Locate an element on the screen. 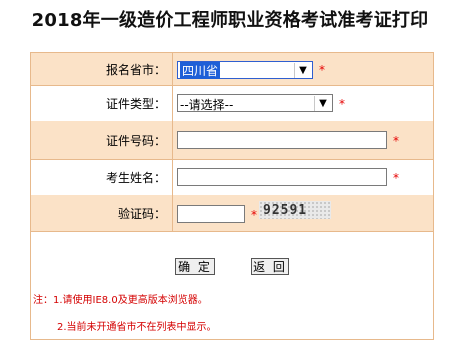 This screenshot has height=350, width=460. province-row: 报名省市： 四川省 ▼ * is located at coordinates (232, 69).